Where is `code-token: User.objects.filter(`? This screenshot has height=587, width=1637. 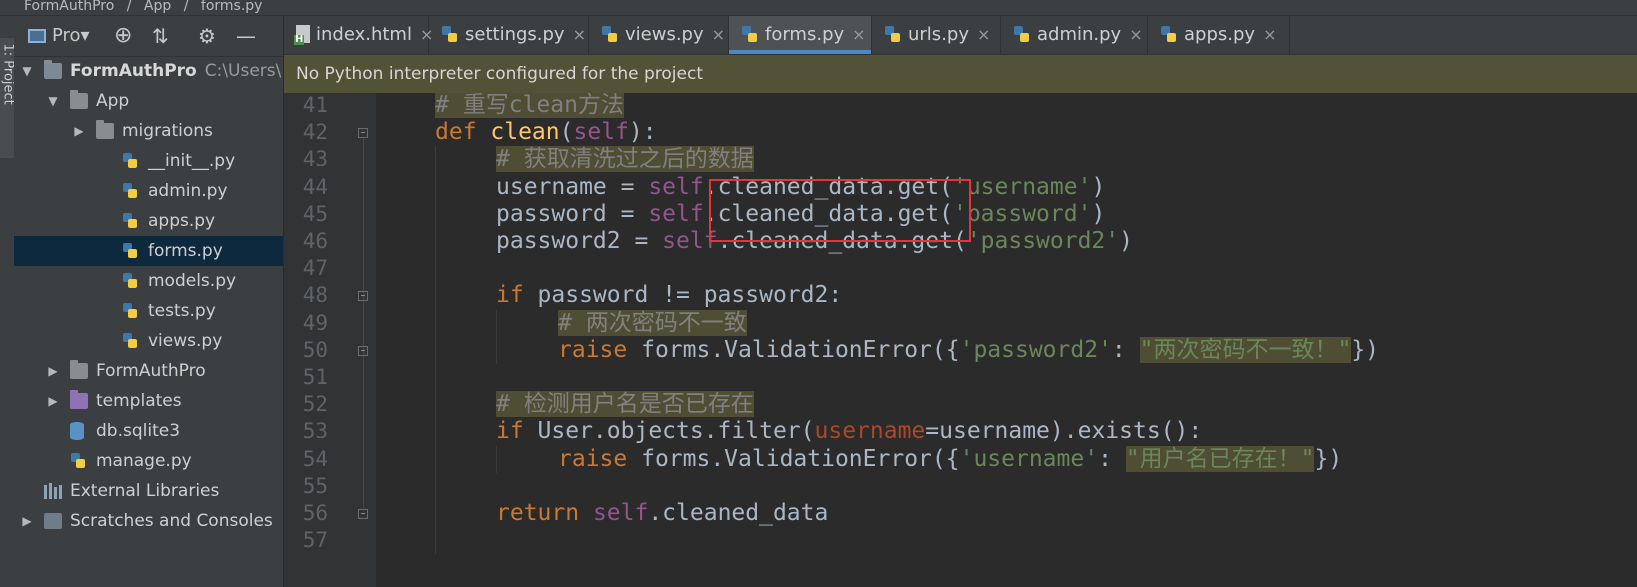 code-token: User.objects.filter( is located at coordinates (676, 431).